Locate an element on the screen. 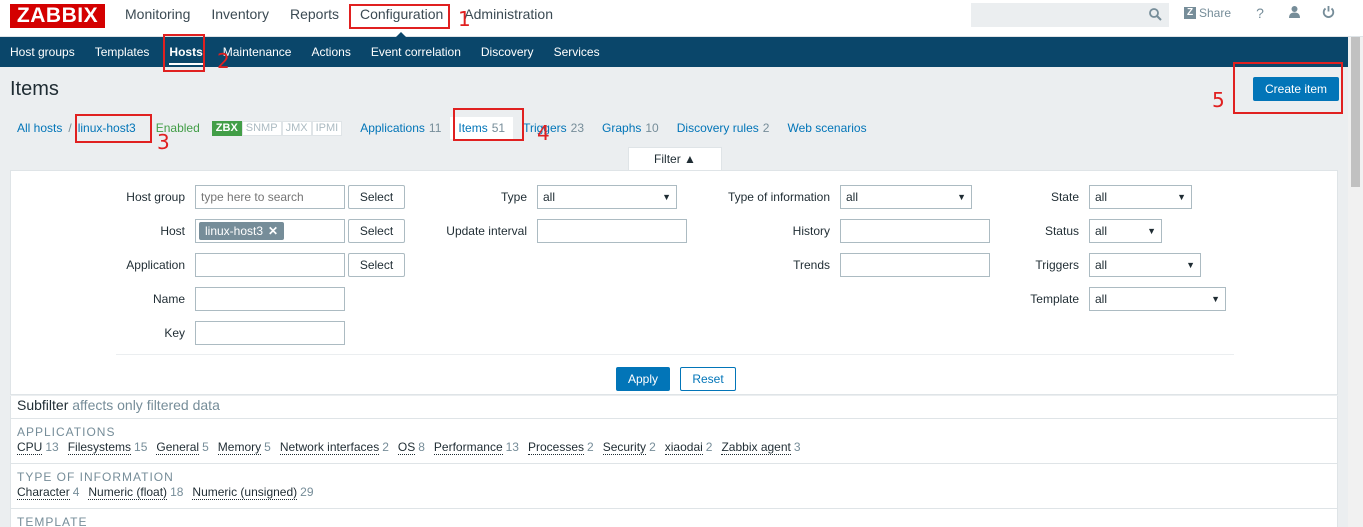 The width and height of the screenshot is (1363, 527). tab-discovery-rules: Discovery rules 2 is located at coordinates (723, 128).